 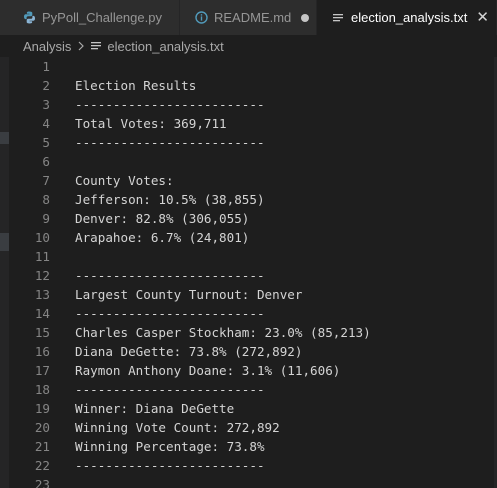 I want to click on line-number: 15, so click(x=42, y=332).